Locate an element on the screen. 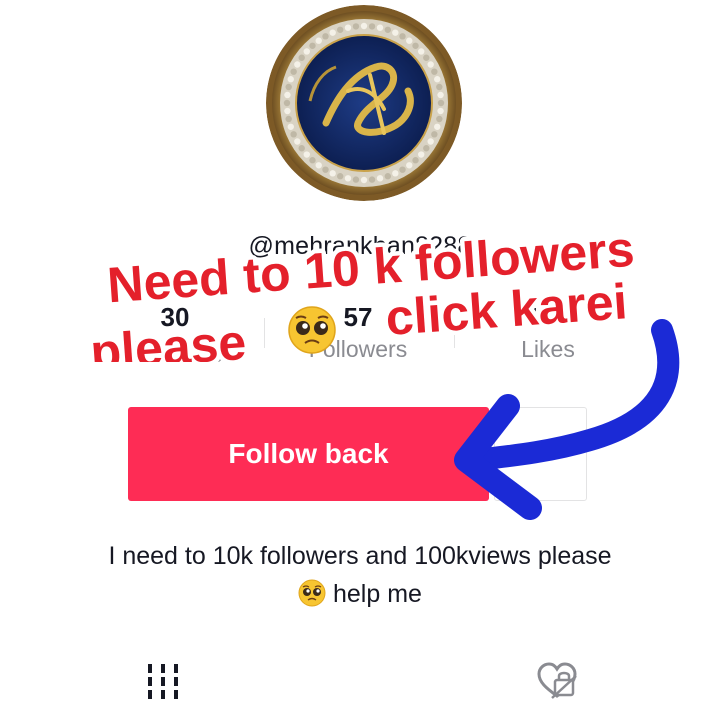 This screenshot has width=720, height=720. videos-grid-icon is located at coordinates (163, 681).